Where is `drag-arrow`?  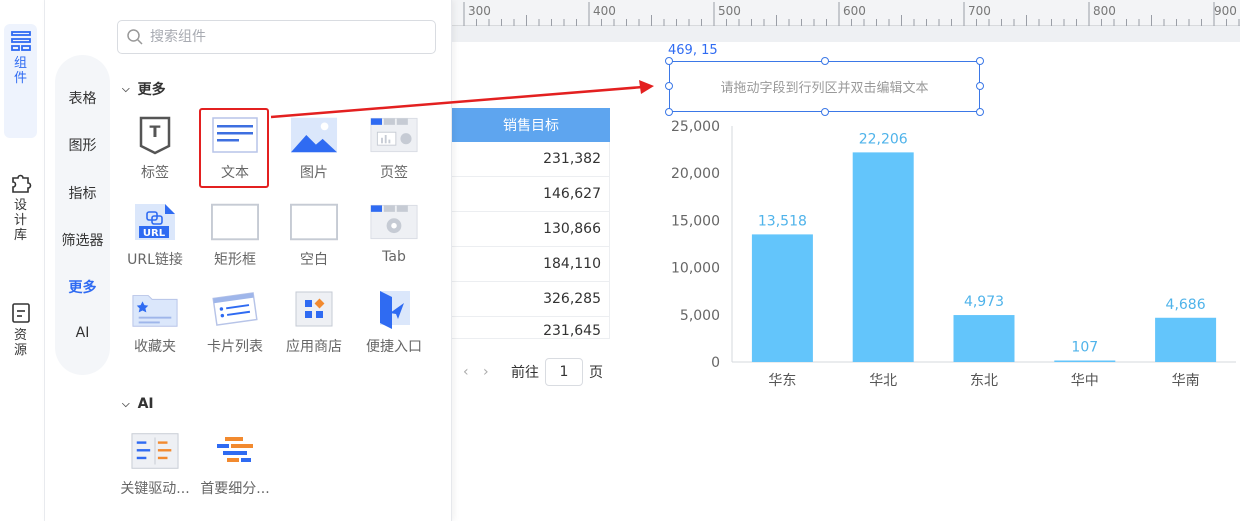 drag-arrow is located at coordinates (462, 99).